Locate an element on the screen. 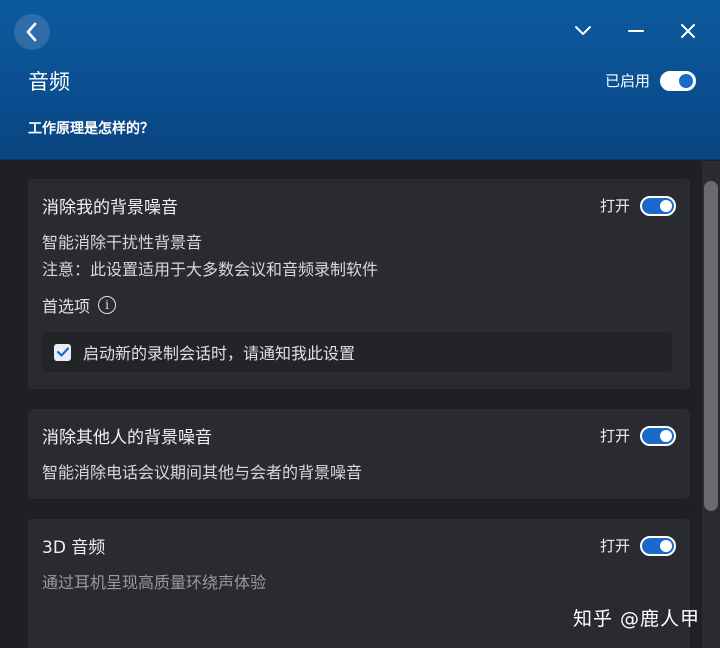  notify-checkbox is located at coordinates (62, 352).